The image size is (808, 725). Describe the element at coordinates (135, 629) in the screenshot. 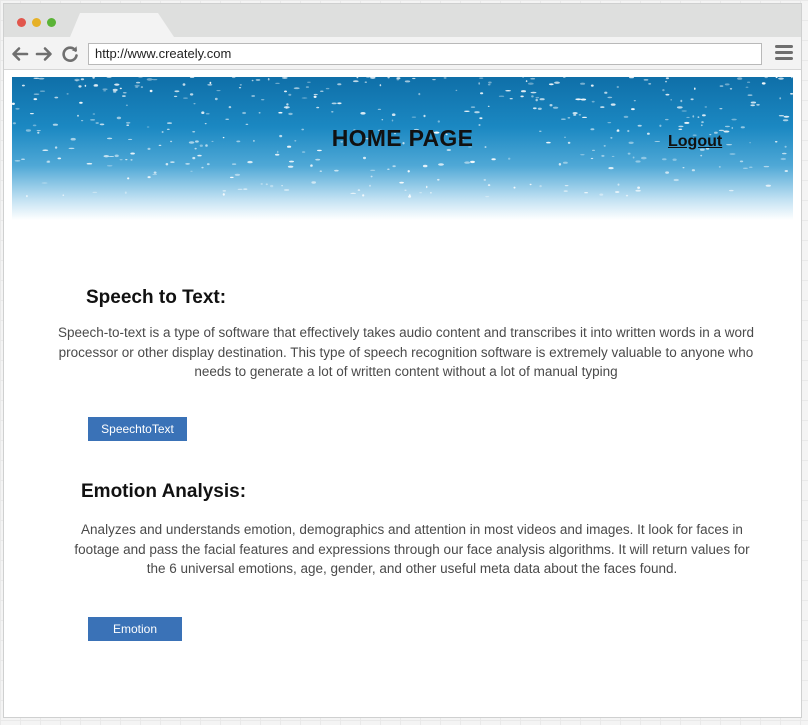

I see `emotion-button: Emotion` at that location.